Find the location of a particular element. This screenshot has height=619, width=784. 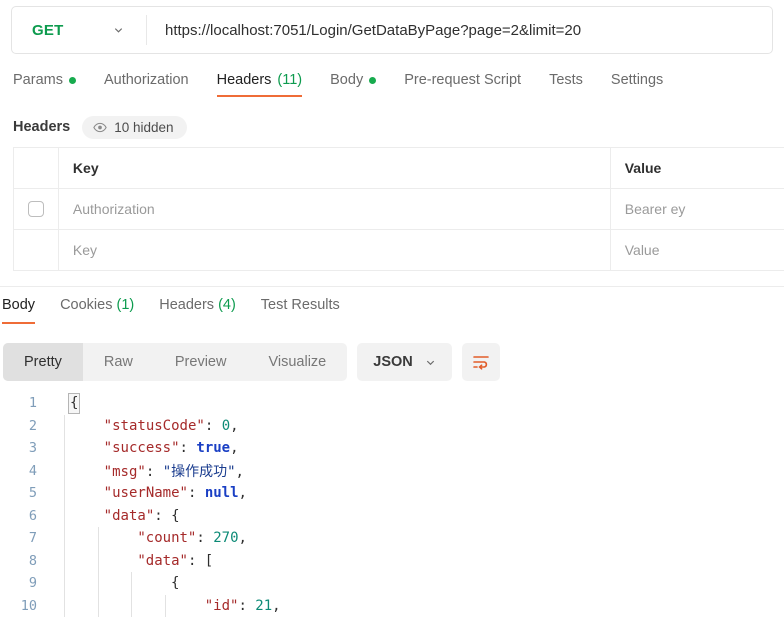

row-value-placeholder: Value is located at coordinates (697, 250).